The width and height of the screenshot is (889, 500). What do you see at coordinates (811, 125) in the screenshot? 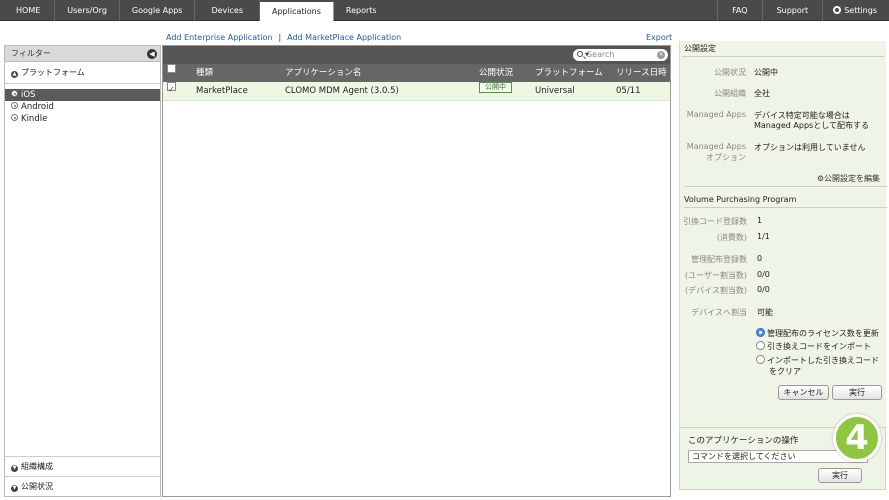
I see `managed-apps-value-2: Managed Appsとして配布する` at bounding box center [811, 125].